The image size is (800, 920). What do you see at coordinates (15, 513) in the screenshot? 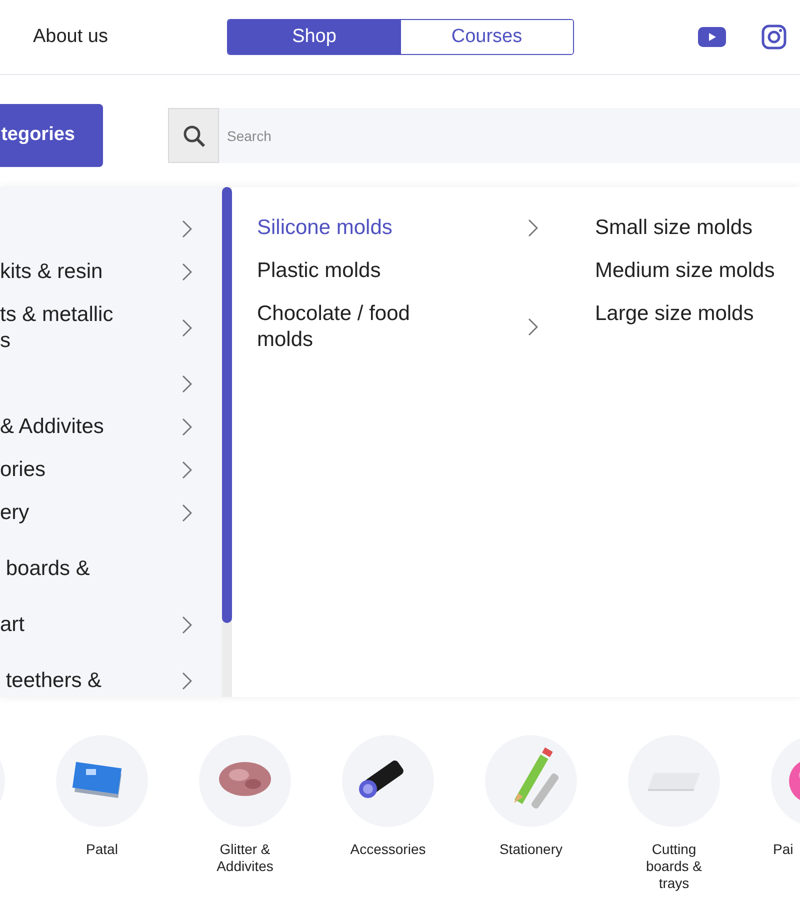
I see `category-label: ery` at bounding box center [15, 513].